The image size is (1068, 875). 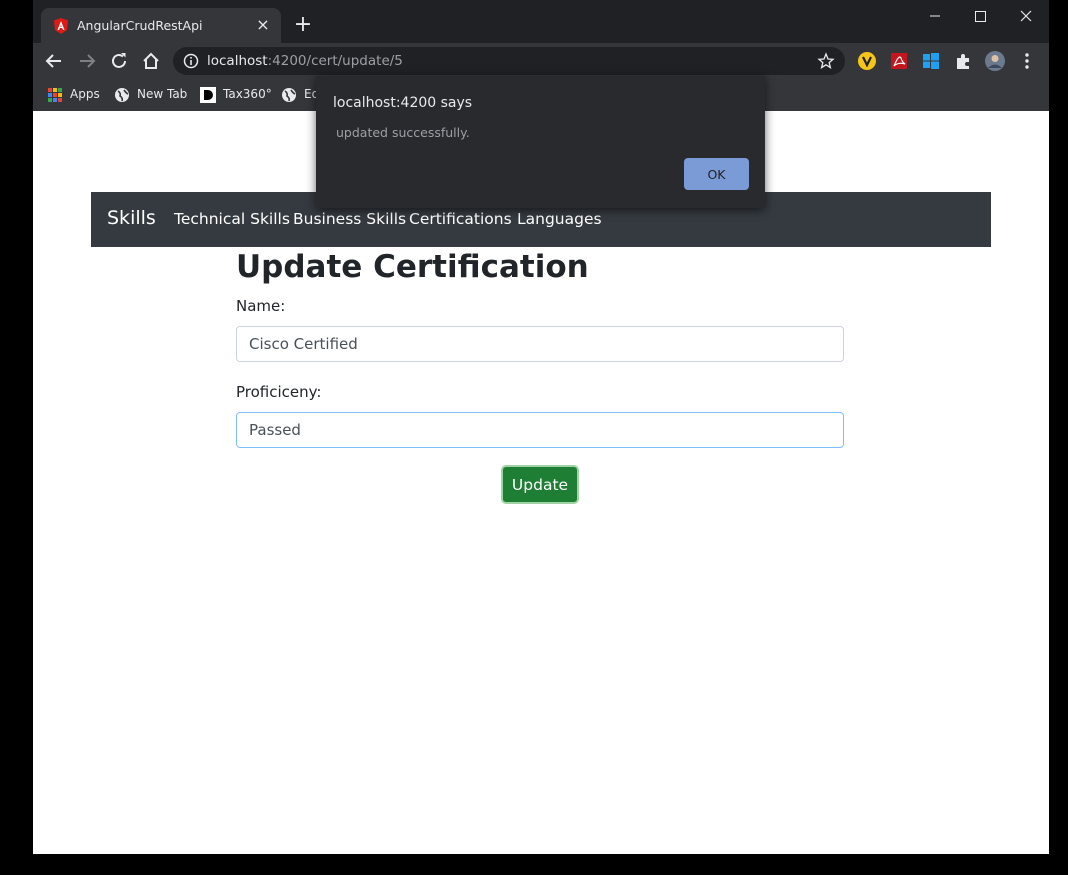 What do you see at coordinates (541, 21) in the screenshot?
I see `title-bar: AngularCrudRestApi × +` at bounding box center [541, 21].